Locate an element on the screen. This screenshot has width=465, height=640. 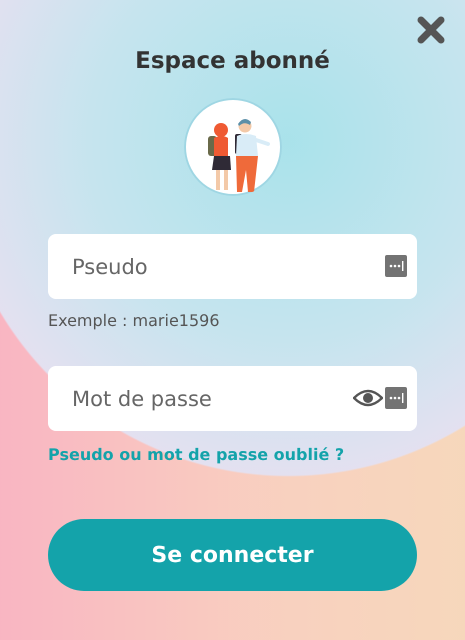
forgot-password-link: Pseudo ou mot de passe oublié ? is located at coordinates (232, 454).